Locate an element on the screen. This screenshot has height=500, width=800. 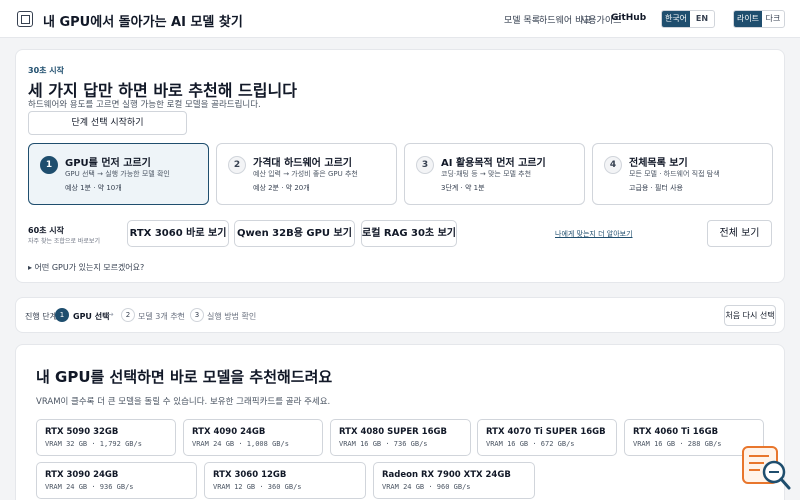
step-description: 예산 입력 → 가성비 좋은 GPU 추천 is located at coordinates (305, 174).